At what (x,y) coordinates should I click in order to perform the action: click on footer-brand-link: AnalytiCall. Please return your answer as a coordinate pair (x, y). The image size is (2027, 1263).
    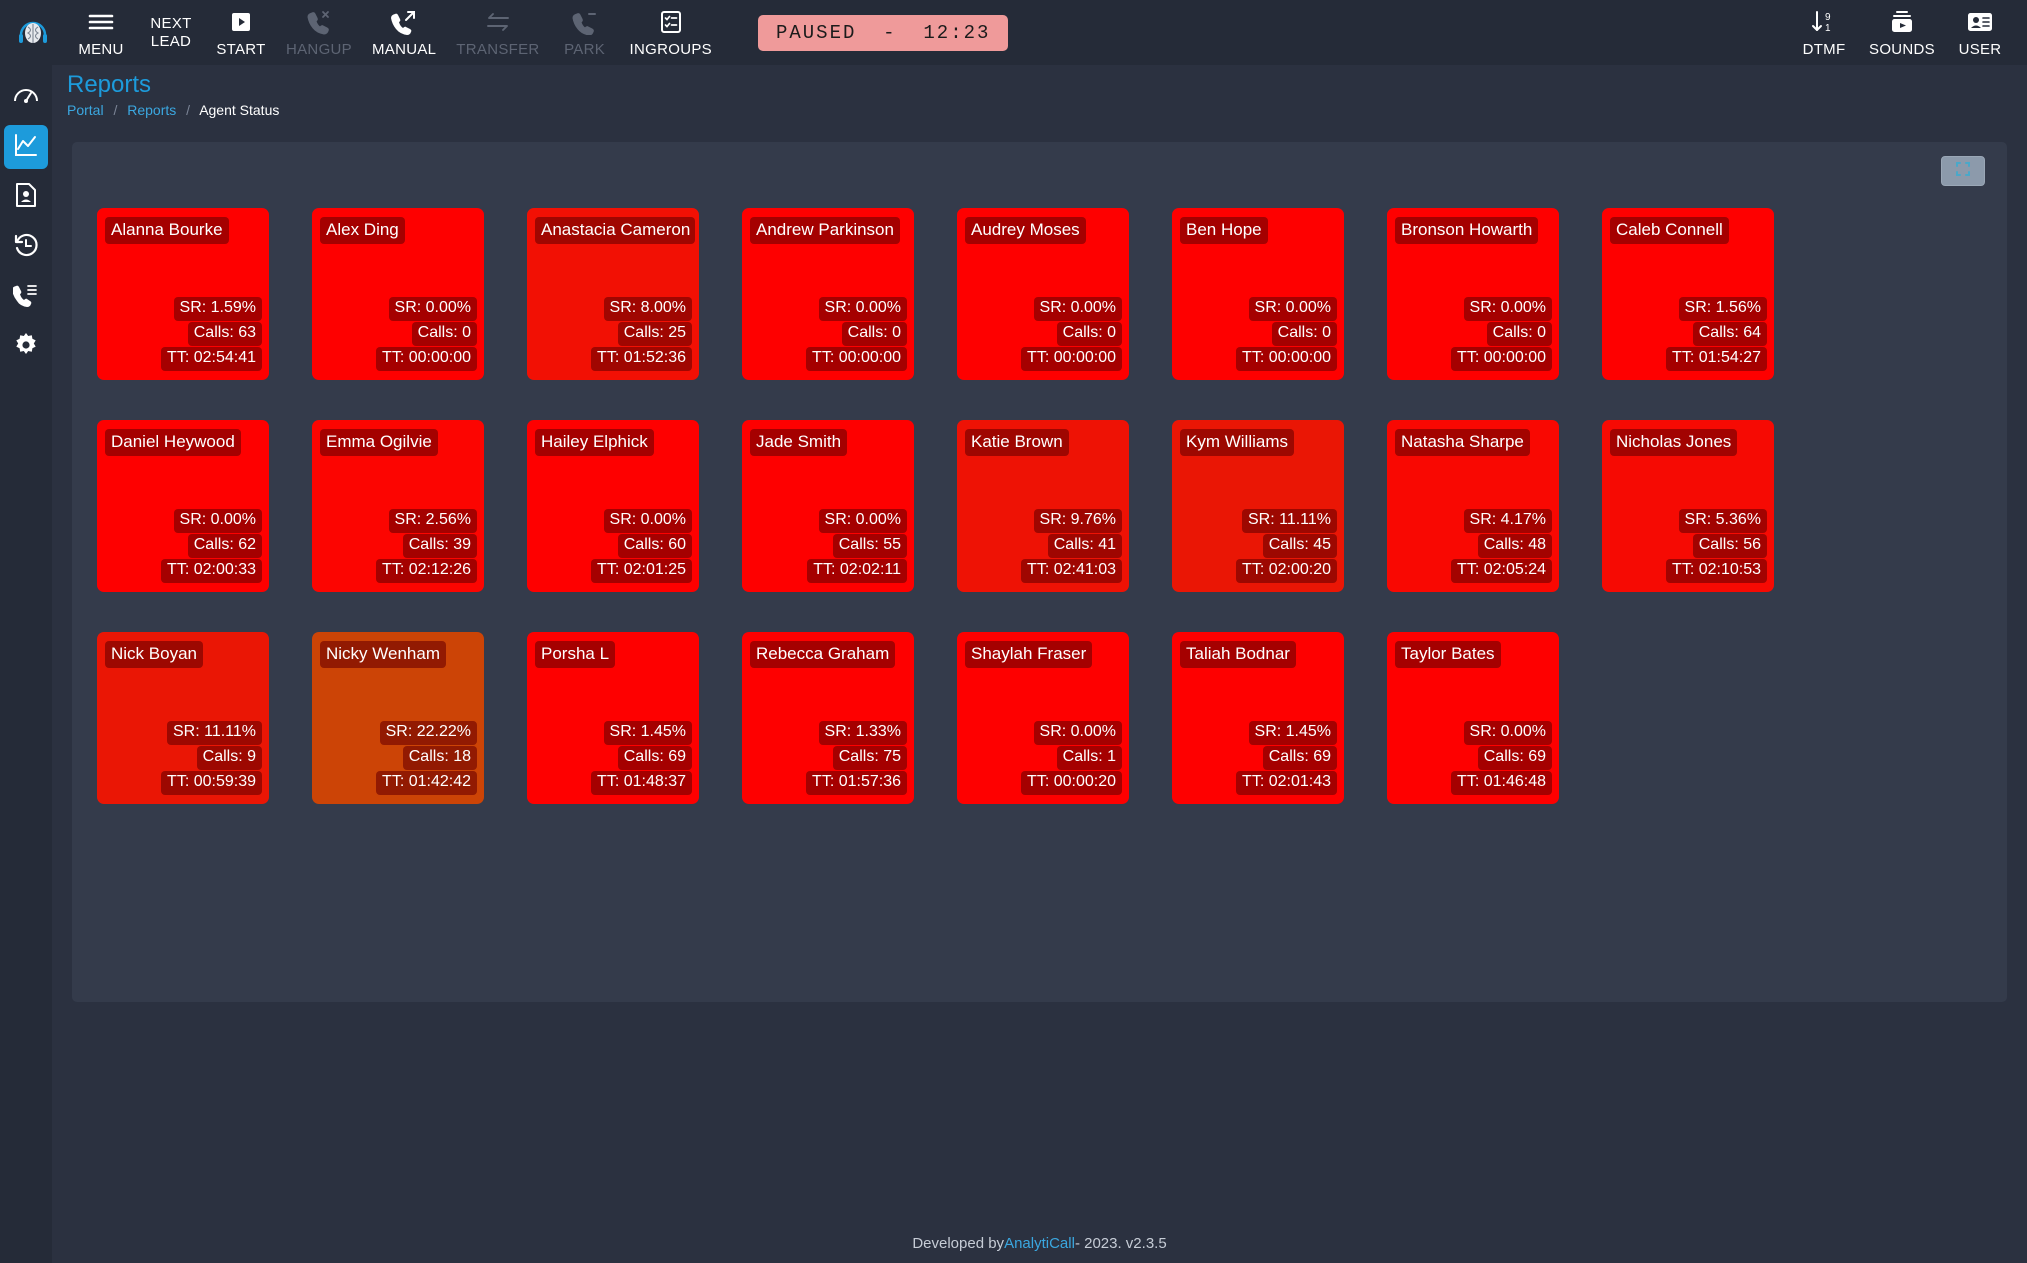
    Looking at the image, I should click on (1039, 1243).